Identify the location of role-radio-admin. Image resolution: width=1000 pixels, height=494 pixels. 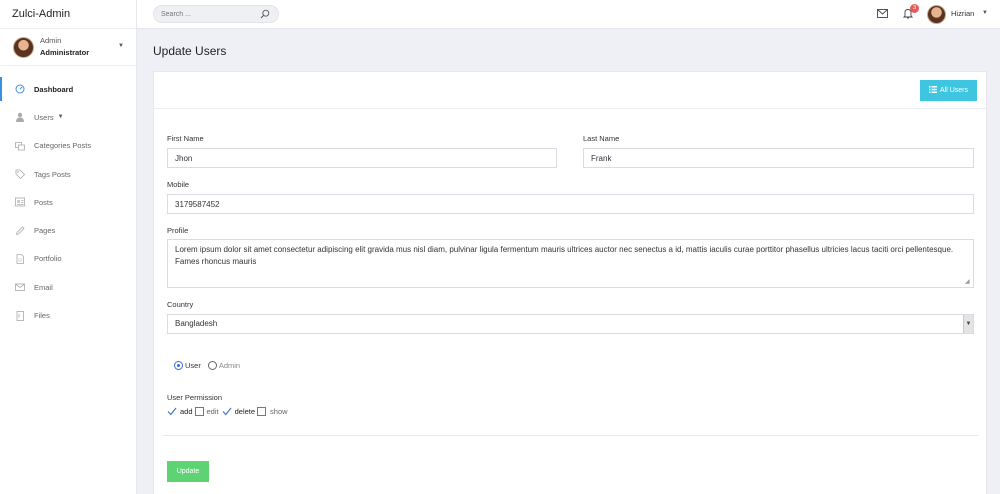
(212, 365).